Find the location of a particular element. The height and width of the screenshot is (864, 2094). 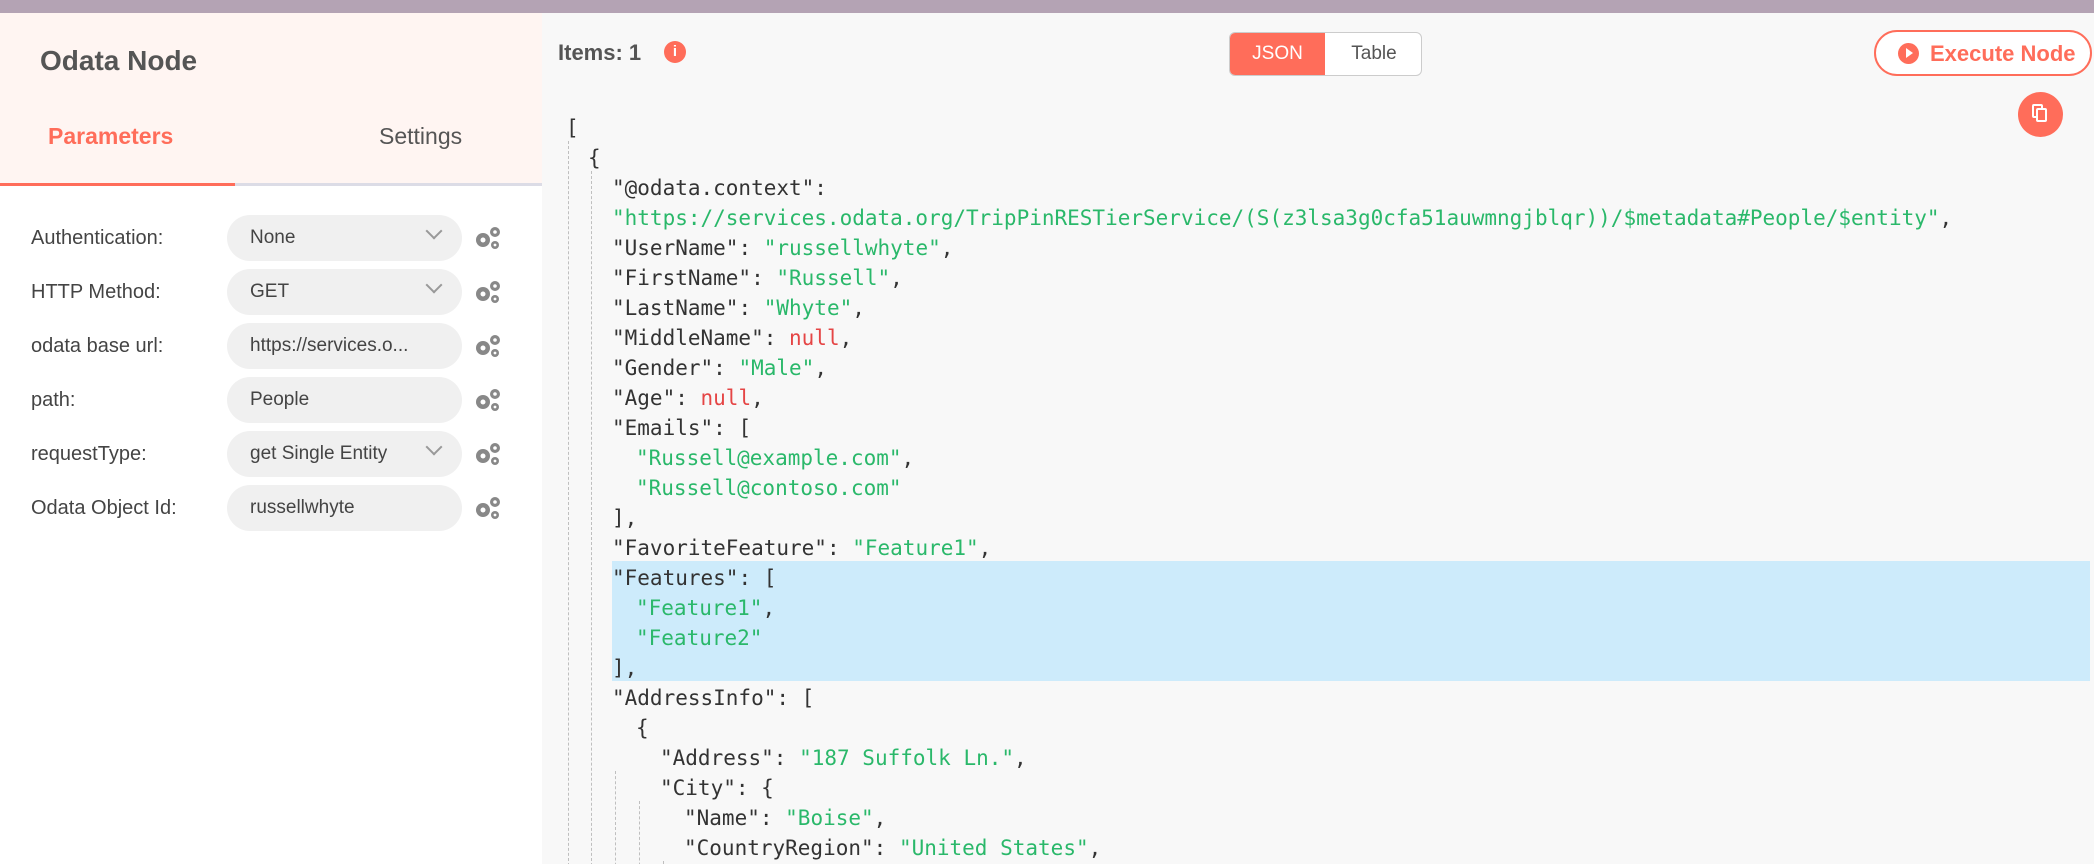

parameter-row: Authentication: None is located at coordinates (271, 239).